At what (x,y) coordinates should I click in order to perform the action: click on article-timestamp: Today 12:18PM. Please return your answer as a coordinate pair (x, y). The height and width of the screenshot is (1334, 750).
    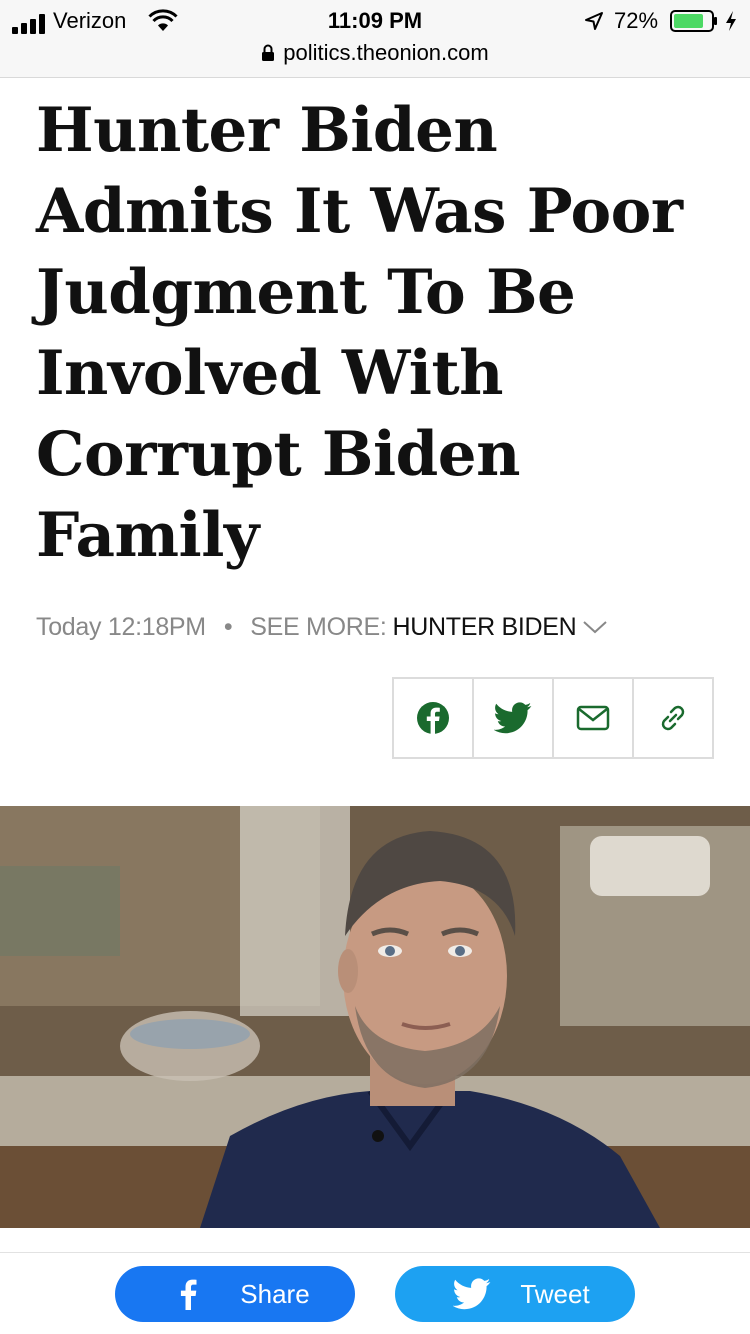
    Looking at the image, I should click on (121, 626).